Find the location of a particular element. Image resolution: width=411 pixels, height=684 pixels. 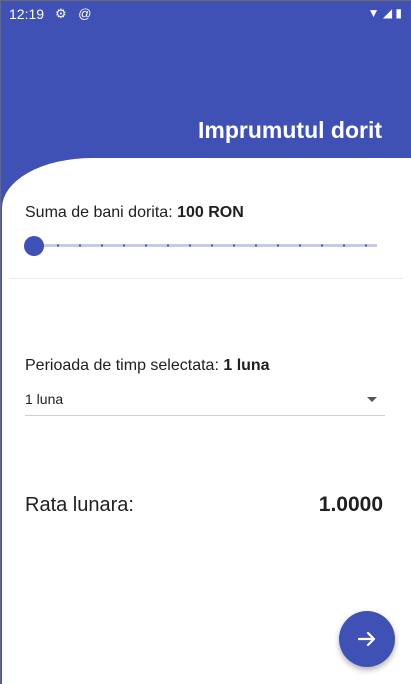

battery-icon: ▮ is located at coordinates (398, 13).